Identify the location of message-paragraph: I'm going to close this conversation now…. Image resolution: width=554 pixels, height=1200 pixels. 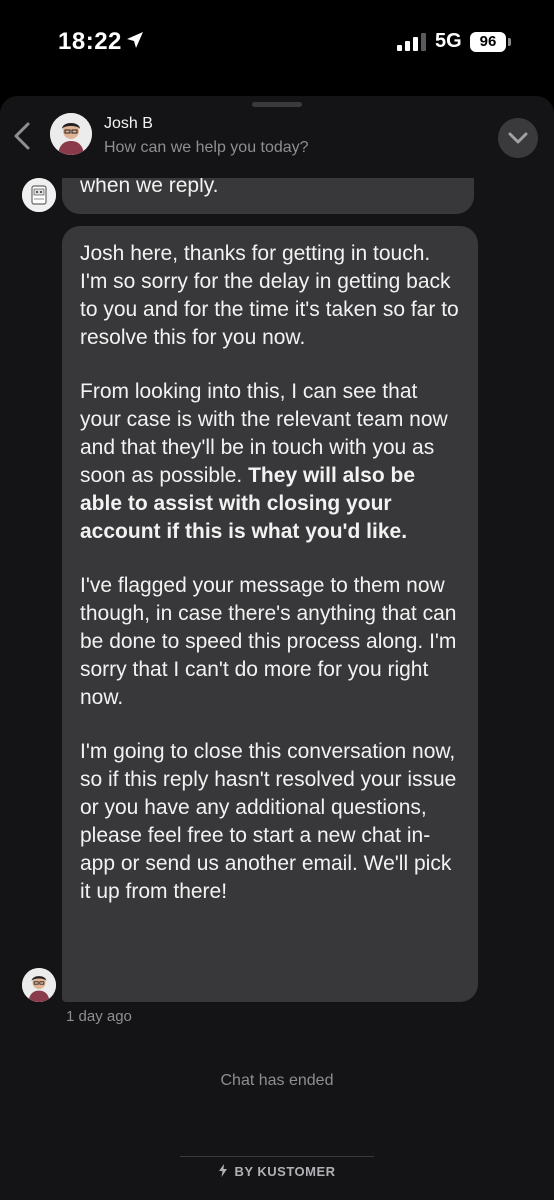
(268, 821).